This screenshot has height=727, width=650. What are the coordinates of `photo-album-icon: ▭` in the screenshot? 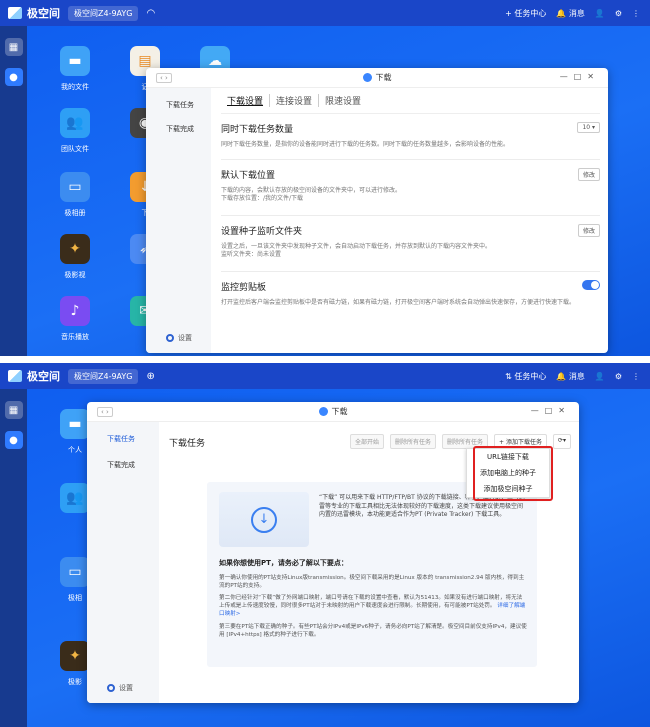 It's located at (75, 187).